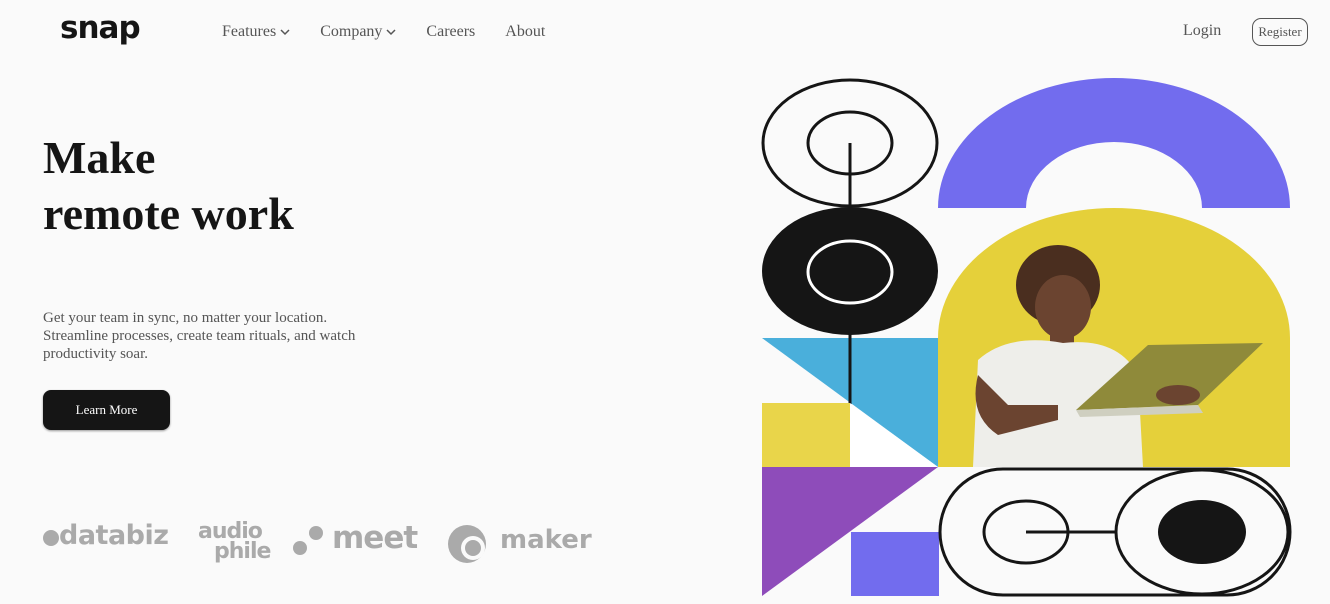  What do you see at coordinates (546, 540) in the screenshot?
I see `client-logo-maker-text: maker` at bounding box center [546, 540].